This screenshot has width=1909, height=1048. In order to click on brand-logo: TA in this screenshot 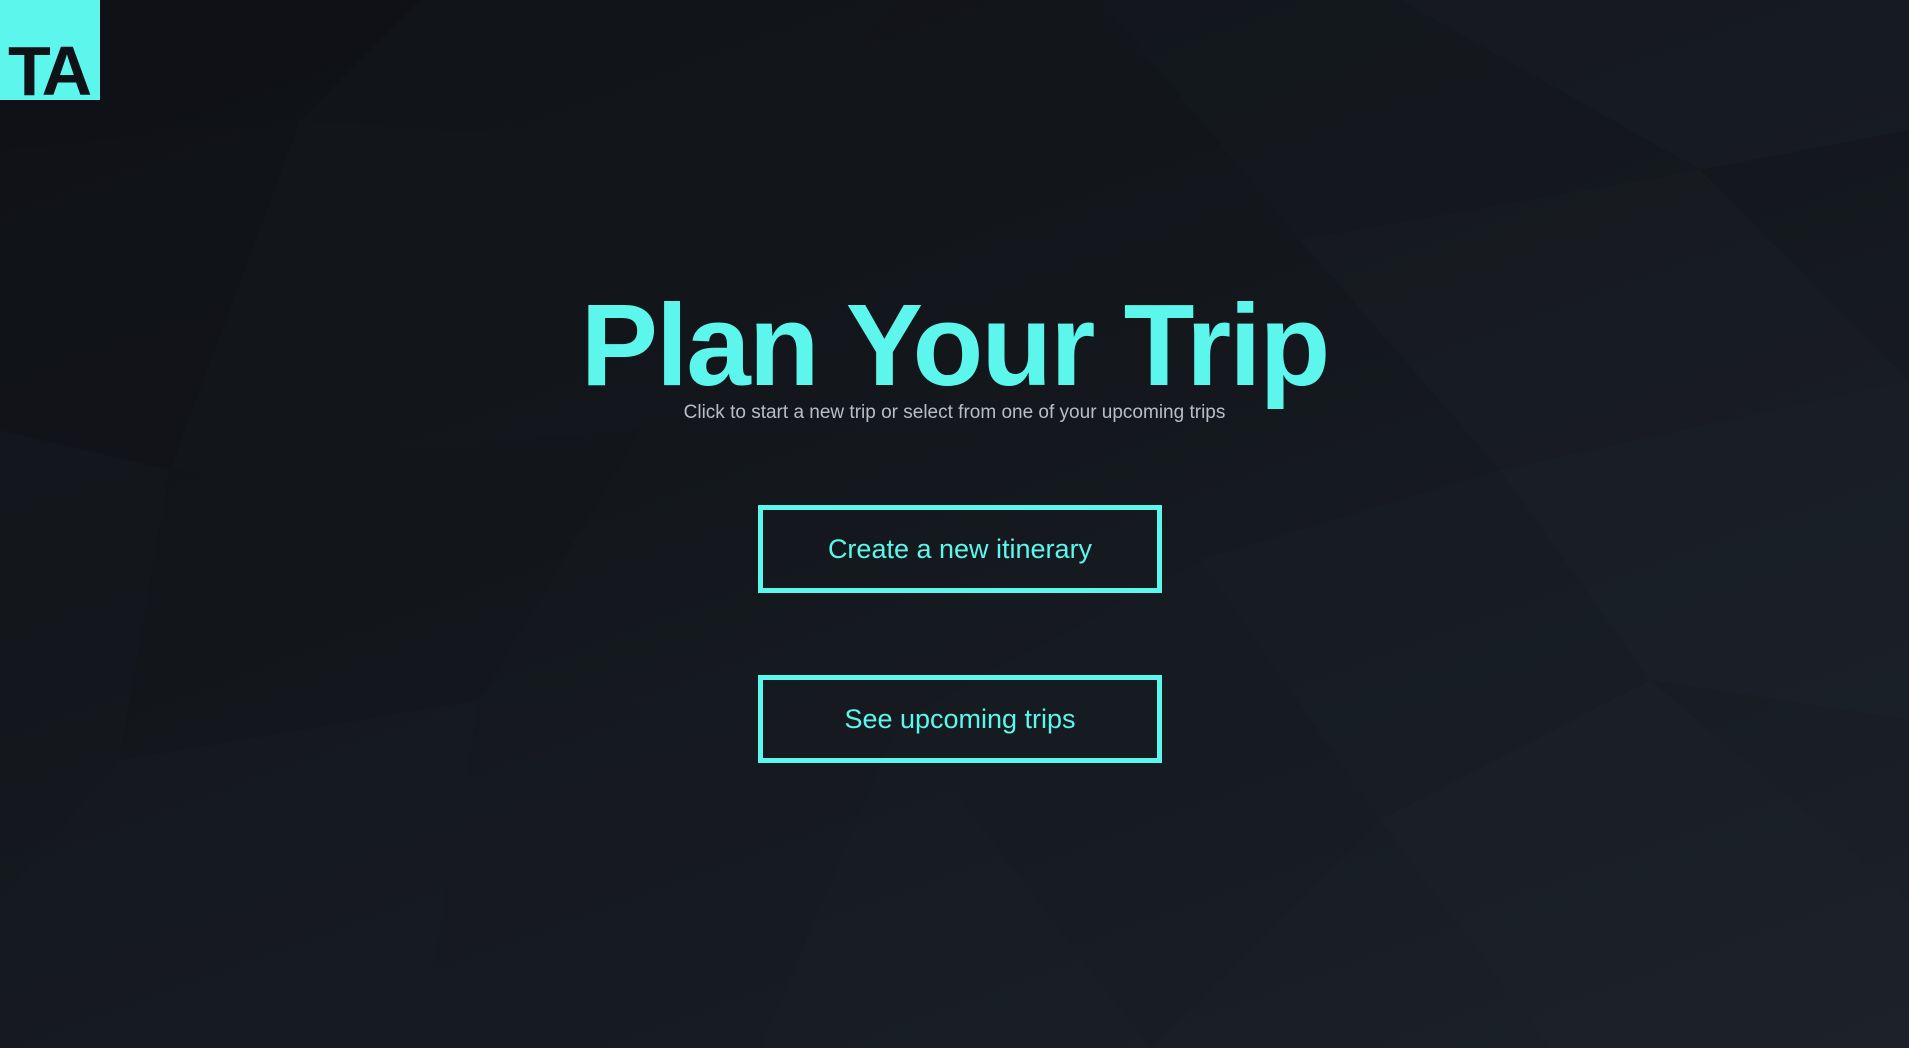, I will do `click(50, 50)`.